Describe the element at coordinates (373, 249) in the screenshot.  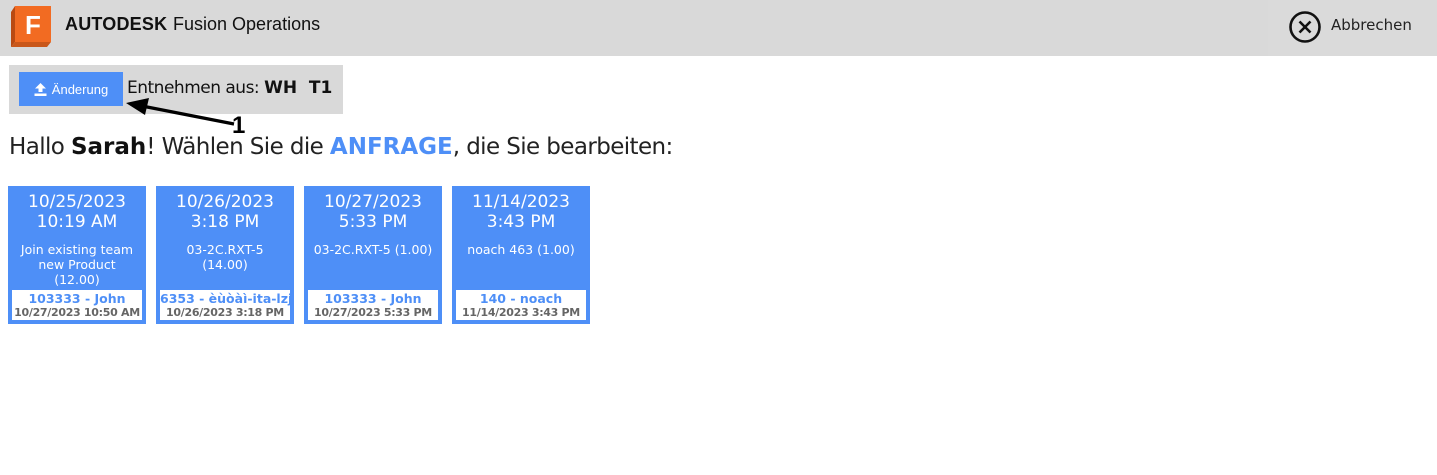
I see `request-description: 03-2C.RXT-5 (1.00)` at that location.